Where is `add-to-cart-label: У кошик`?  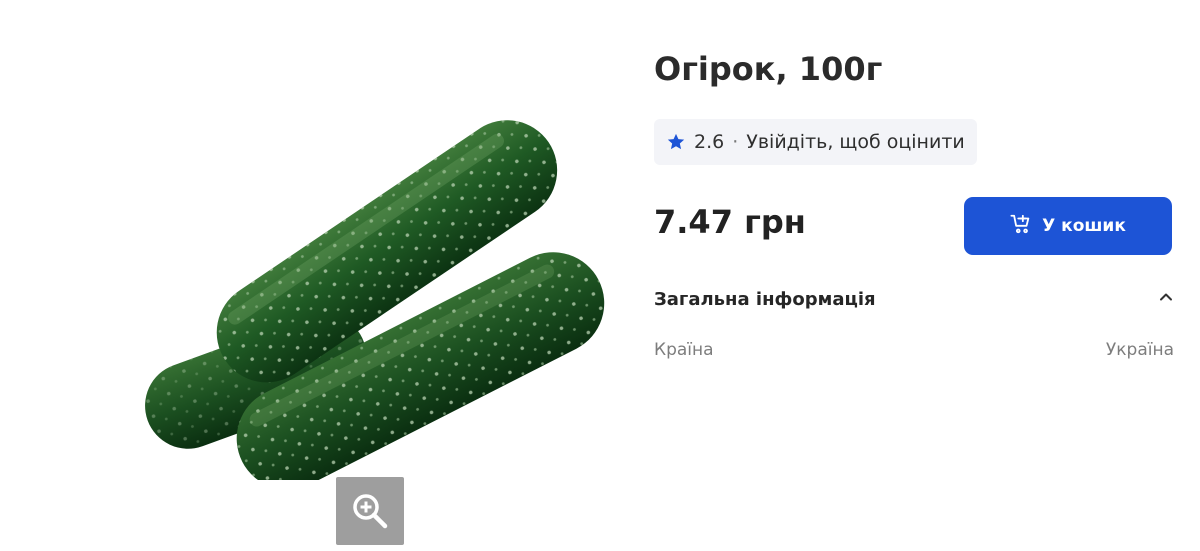
add-to-cart-label: У кошик is located at coordinates (1084, 226).